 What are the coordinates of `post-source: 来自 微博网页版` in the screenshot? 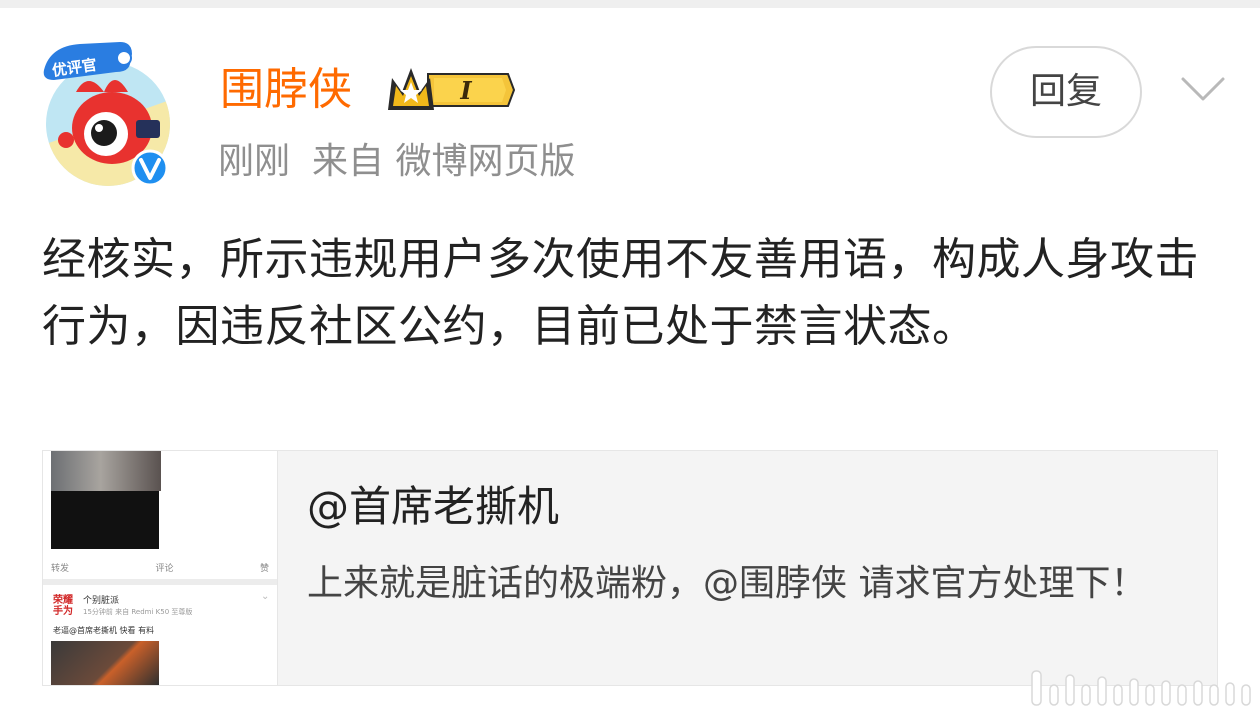 It's located at (443, 161).